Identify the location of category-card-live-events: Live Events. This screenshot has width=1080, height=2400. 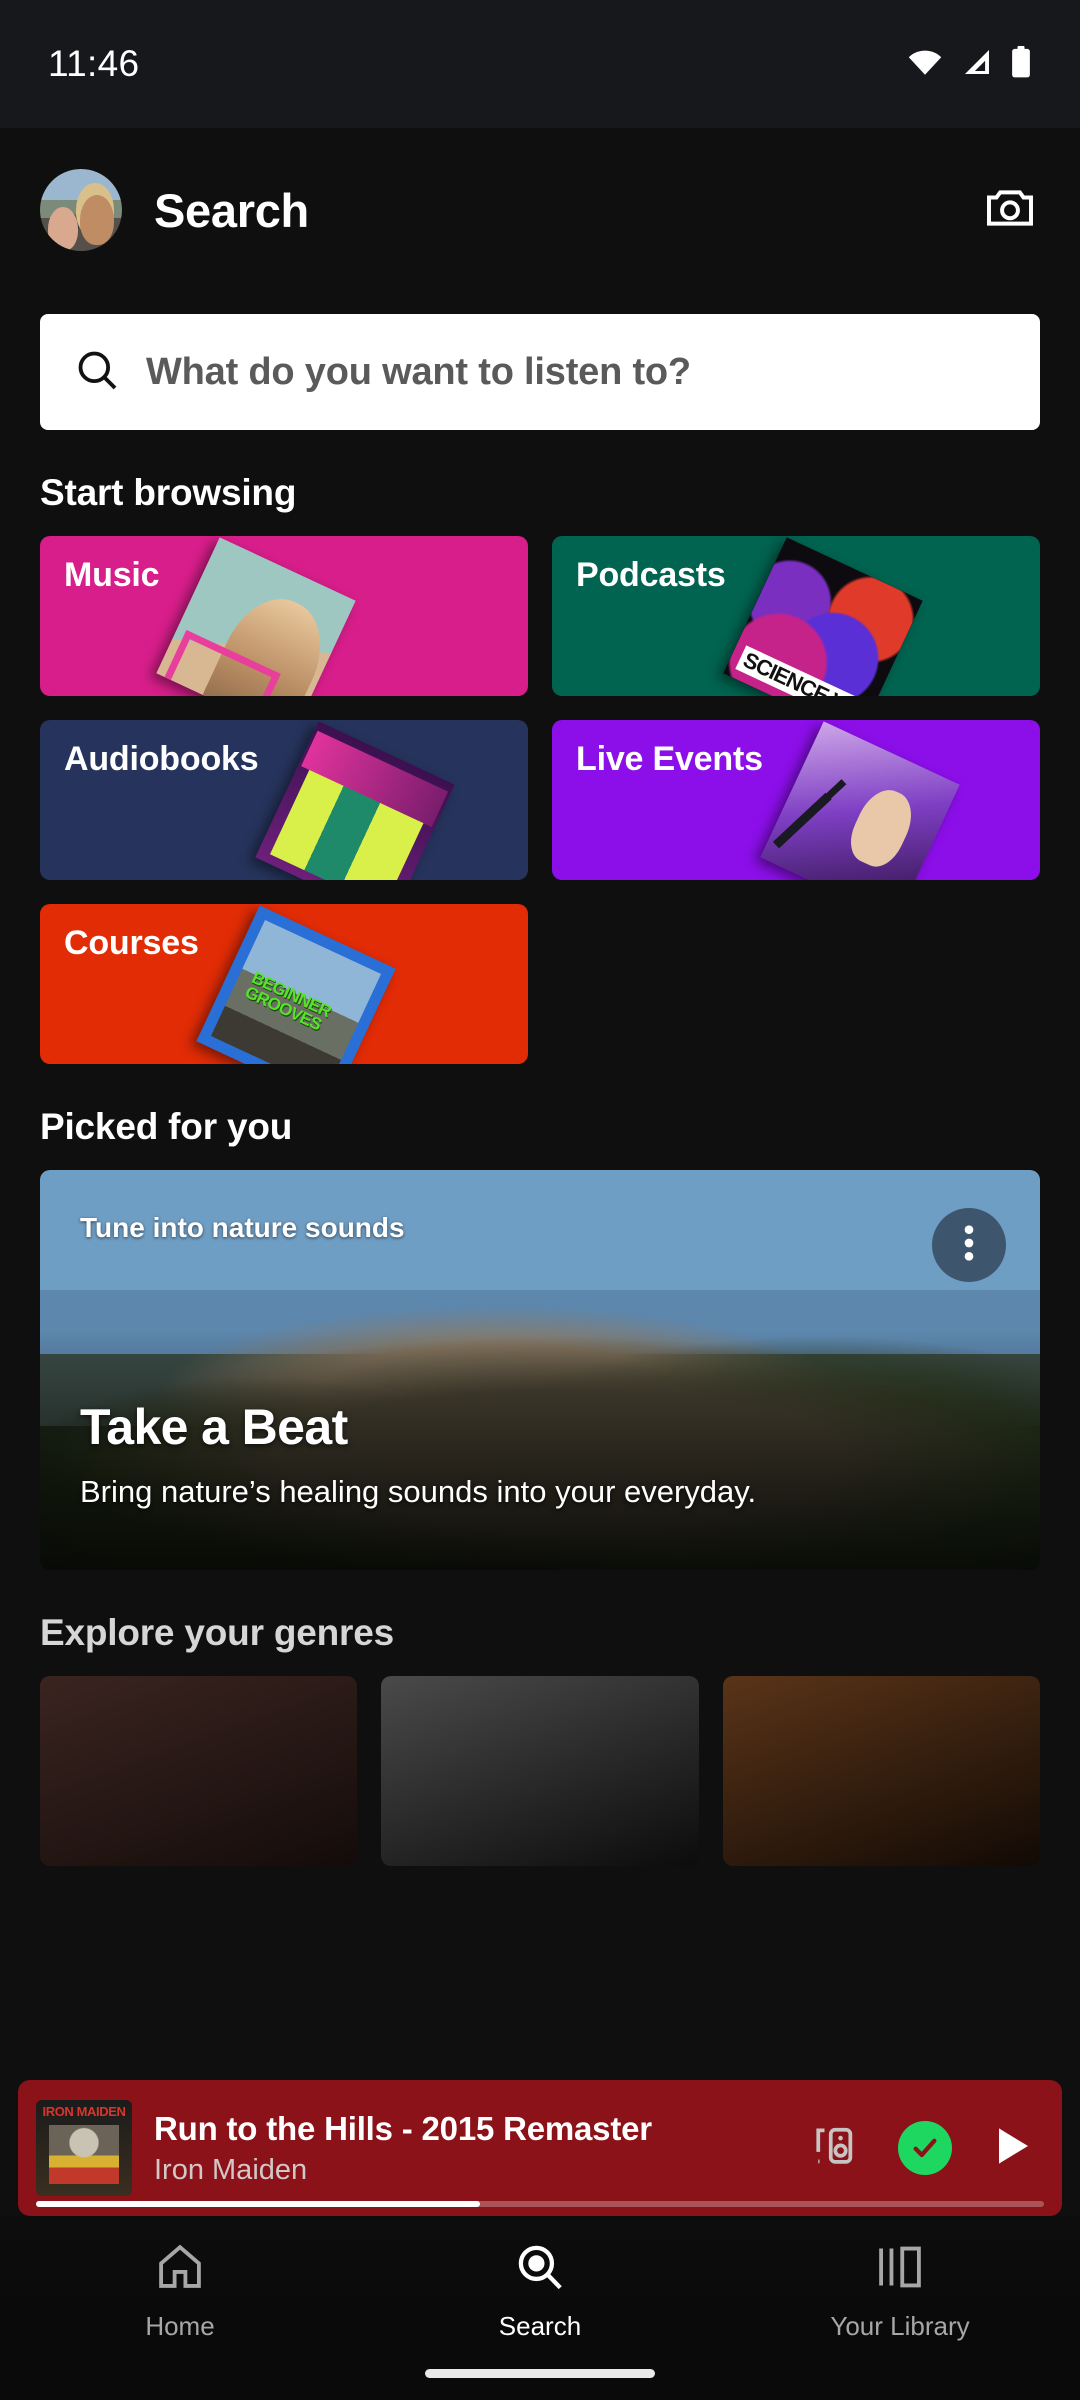
(796, 800).